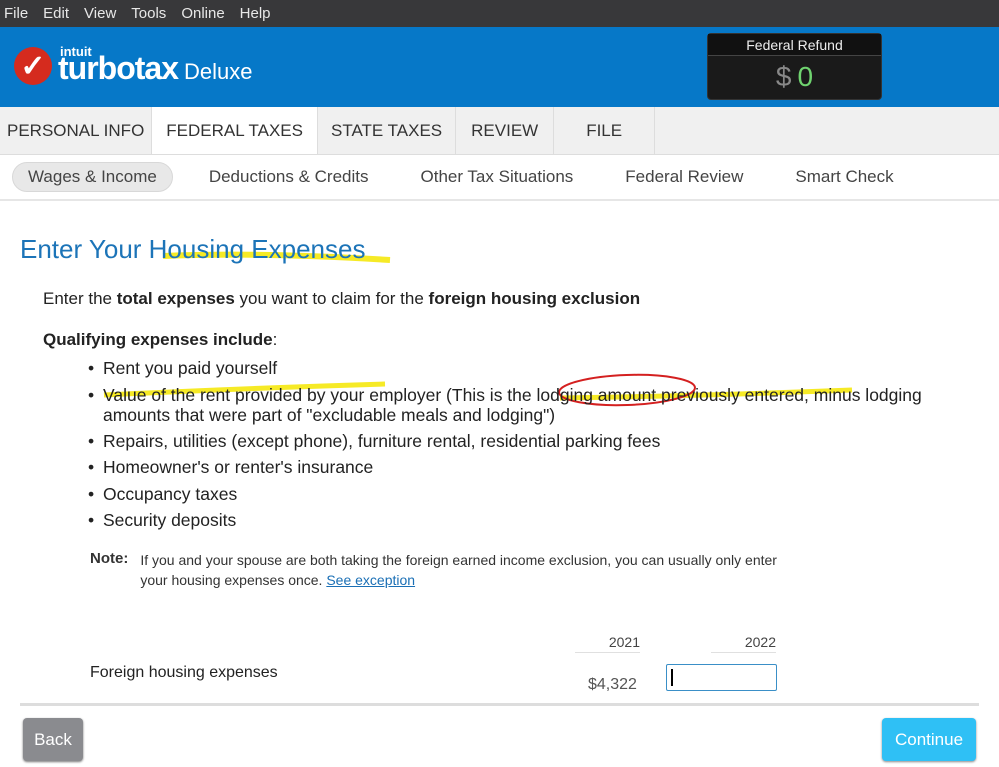 The image size is (999, 767). Describe the element at coordinates (783, 76) in the screenshot. I see `refund-currency: $` at that location.